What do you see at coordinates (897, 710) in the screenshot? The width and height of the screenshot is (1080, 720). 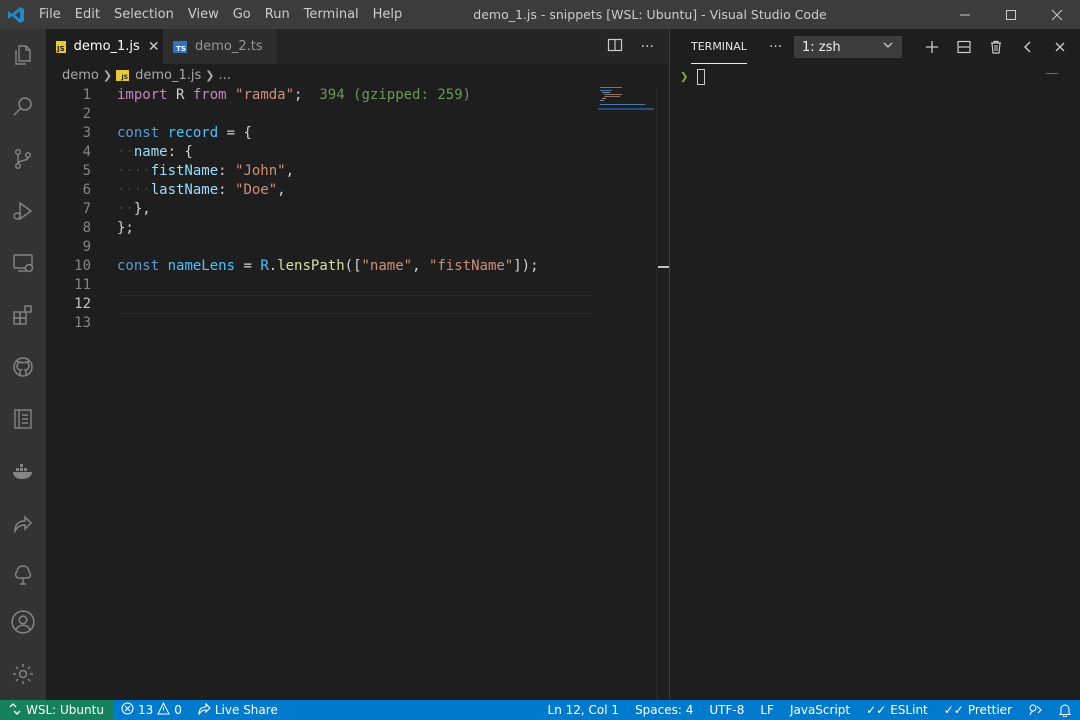 I see `eslint-status: ✓✓ ESLint` at bounding box center [897, 710].